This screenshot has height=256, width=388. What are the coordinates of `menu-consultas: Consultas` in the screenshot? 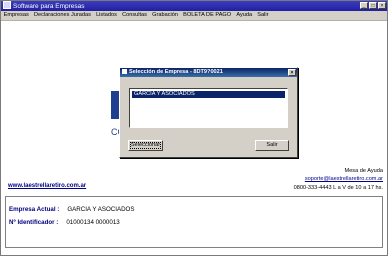 It's located at (135, 15).